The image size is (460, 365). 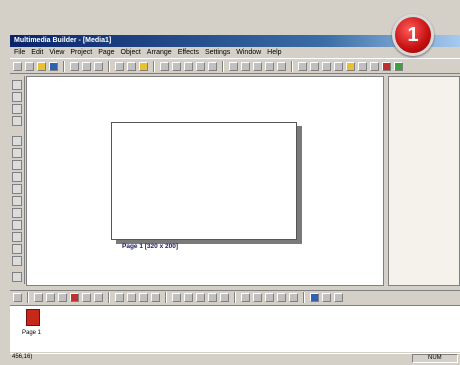 I want to click on square-tool-icon, so click(x=17, y=237).